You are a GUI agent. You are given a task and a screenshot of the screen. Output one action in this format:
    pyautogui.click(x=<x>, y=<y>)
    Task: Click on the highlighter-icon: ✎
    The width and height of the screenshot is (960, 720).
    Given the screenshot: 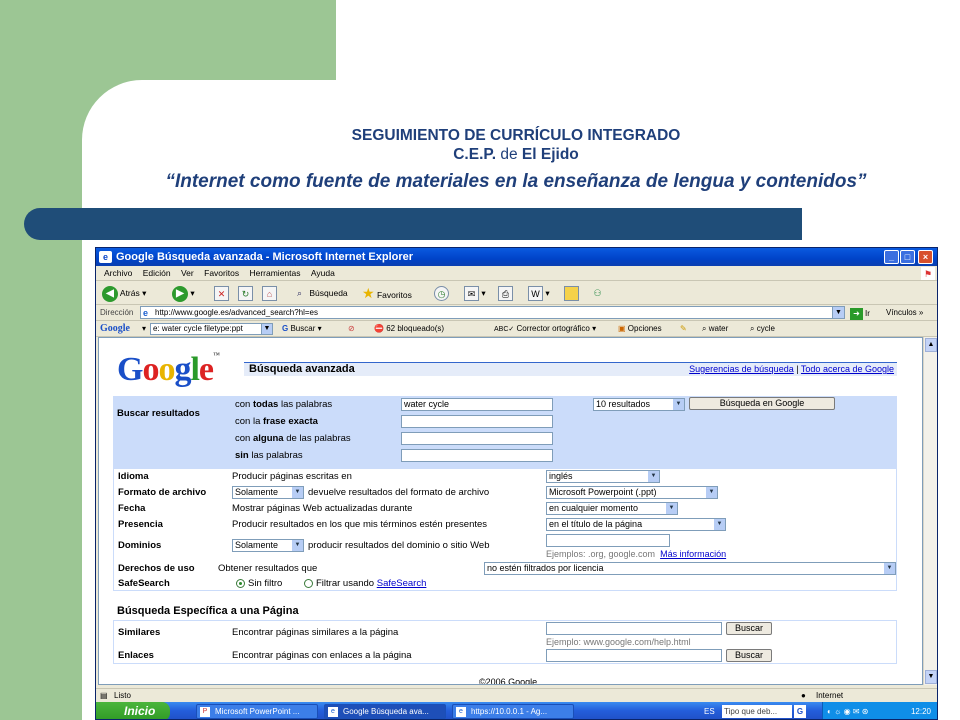 What is the action you would take?
    pyautogui.click(x=683, y=329)
    